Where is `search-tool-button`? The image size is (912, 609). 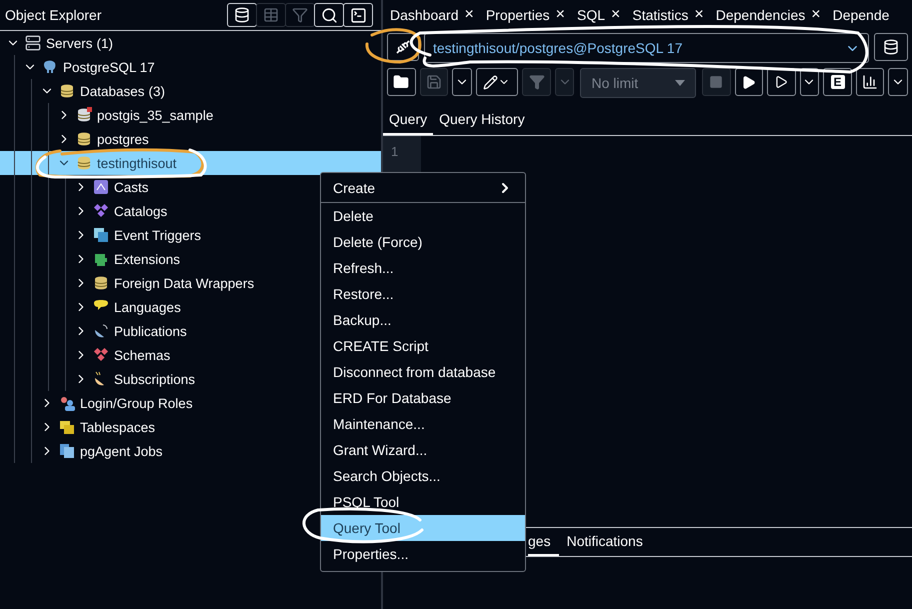 search-tool-button is located at coordinates (329, 15).